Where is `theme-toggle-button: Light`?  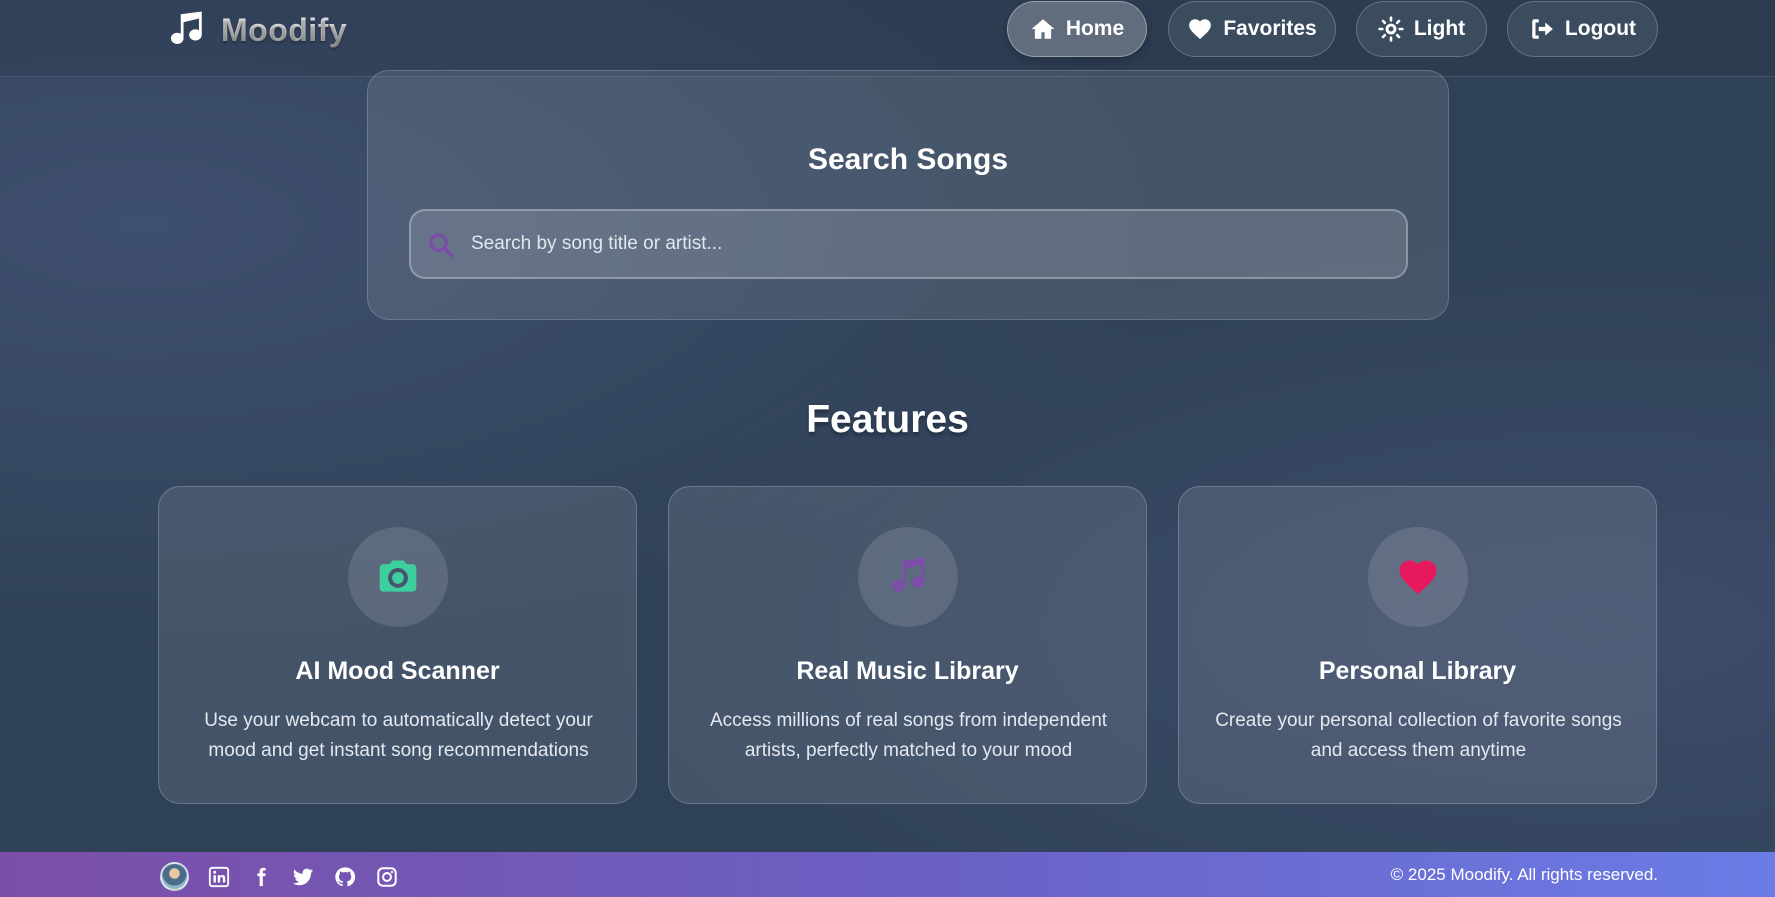
theme-toggle-button: Light is located at coordinates (1421, 29).